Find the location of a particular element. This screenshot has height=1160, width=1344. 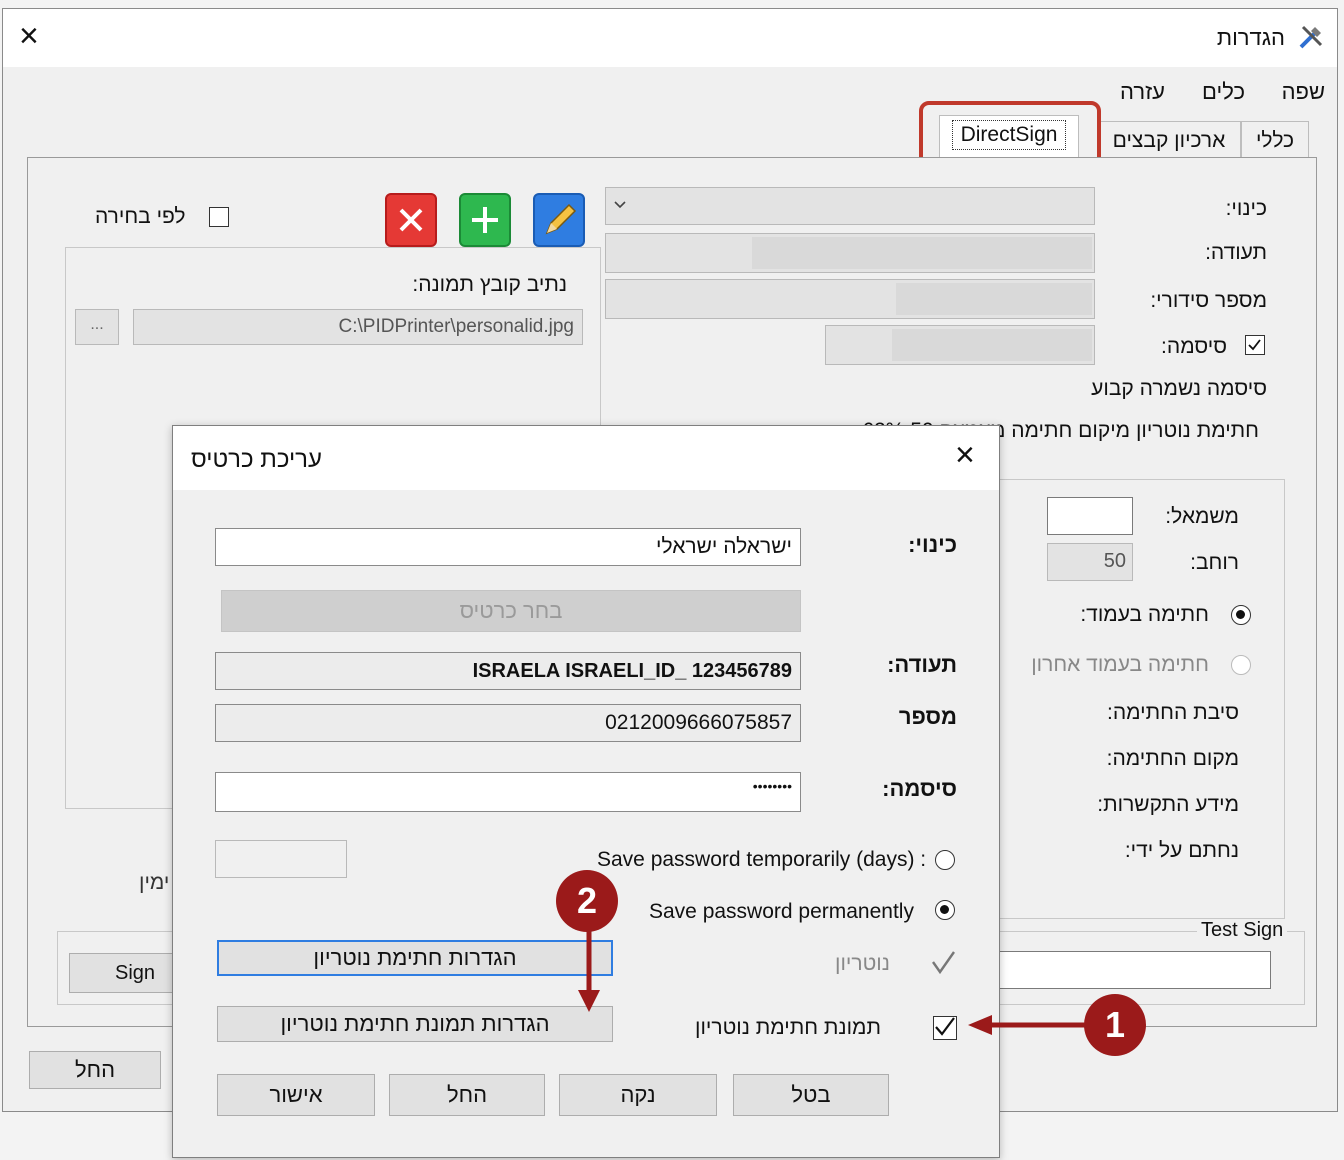

choose-card-label: בחר כרטיס is located at coordinates (511, 610).